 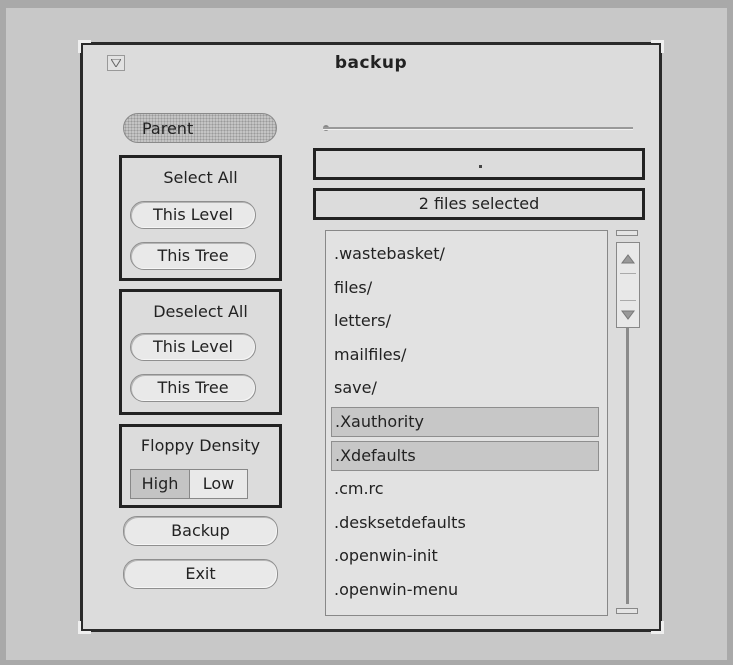 What do you see at coordinates (84, 627) in the screenshot?
I see `resize-corner-bottom-left` at bounding box center [84, 627].